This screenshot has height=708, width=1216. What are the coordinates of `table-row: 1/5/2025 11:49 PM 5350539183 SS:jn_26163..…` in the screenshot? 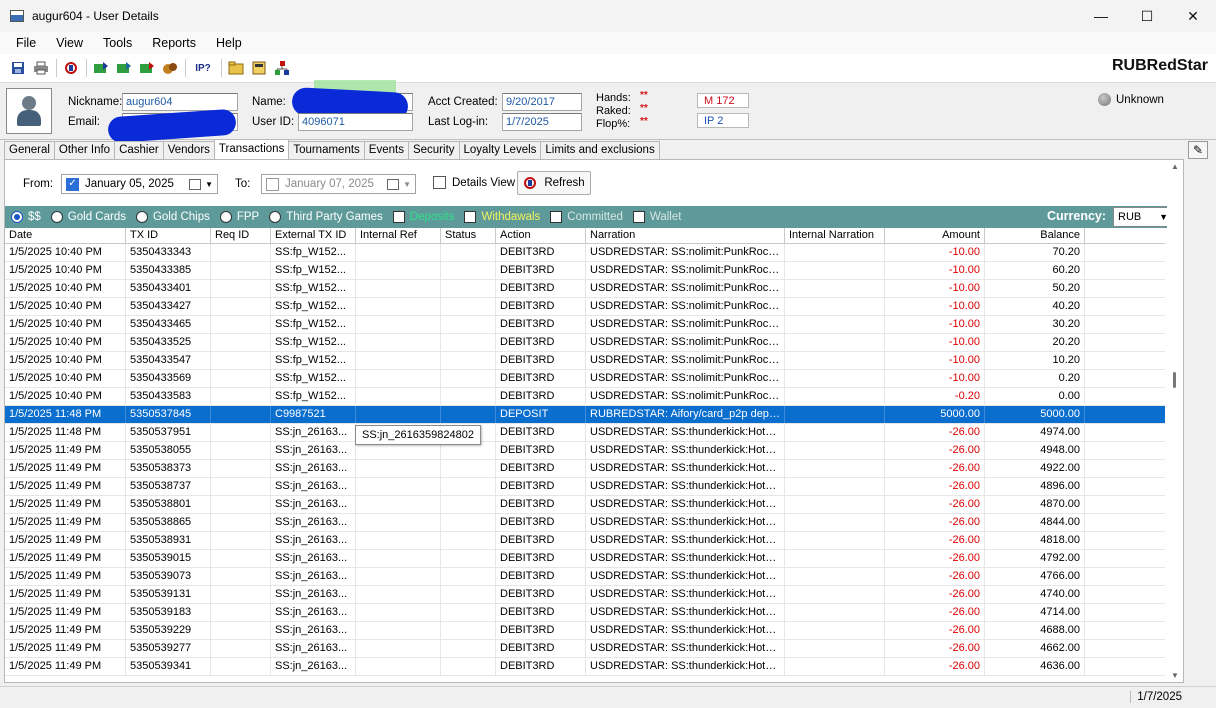 It's located at (585, 613).